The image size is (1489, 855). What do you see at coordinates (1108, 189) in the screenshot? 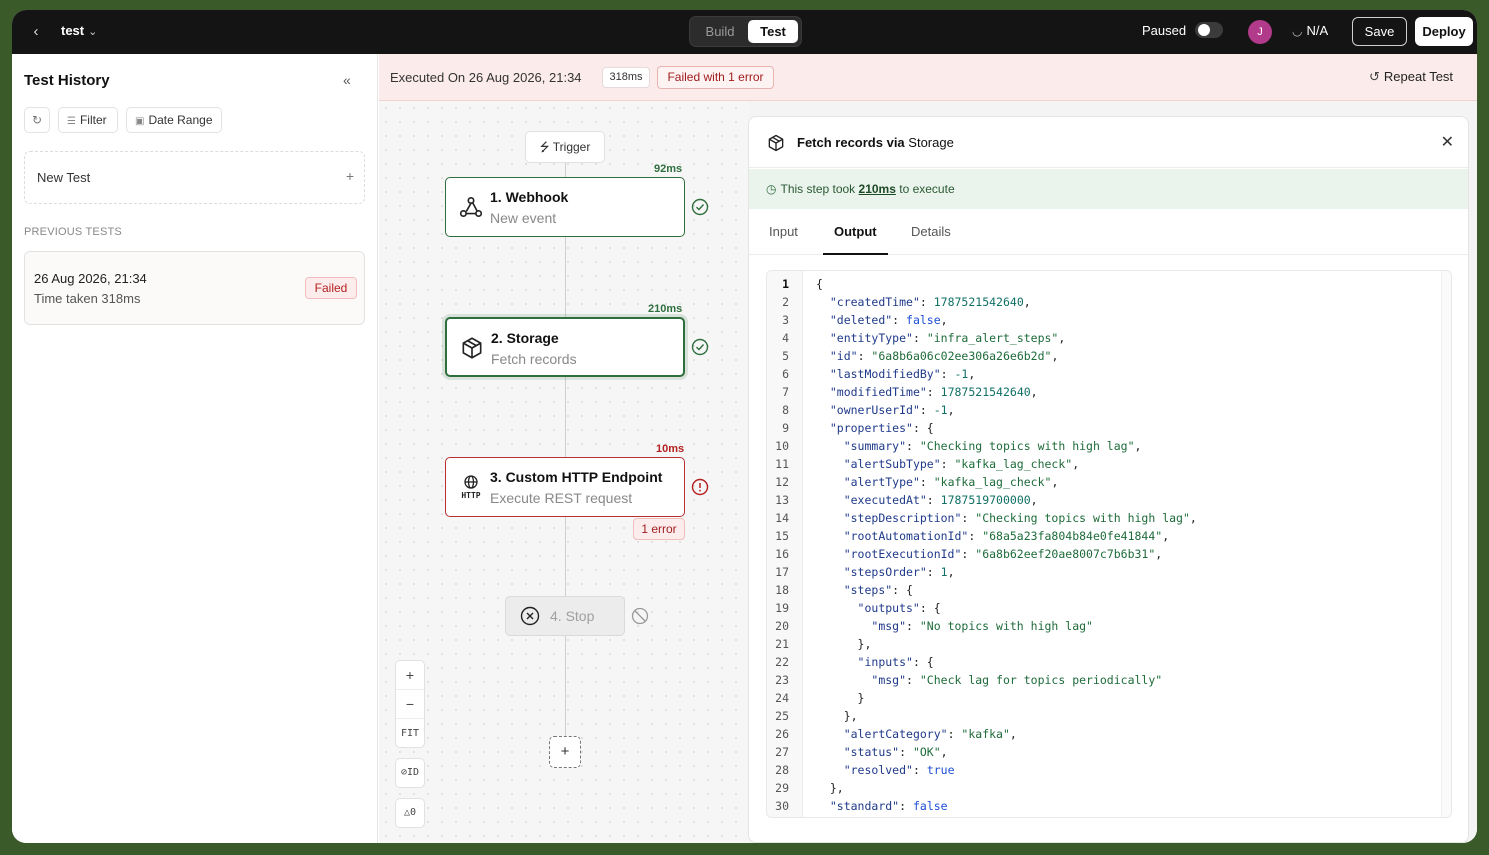
I see `execution-time-notice: ◷ This step took 210ms to execute` at bounding box center [1108, 189].